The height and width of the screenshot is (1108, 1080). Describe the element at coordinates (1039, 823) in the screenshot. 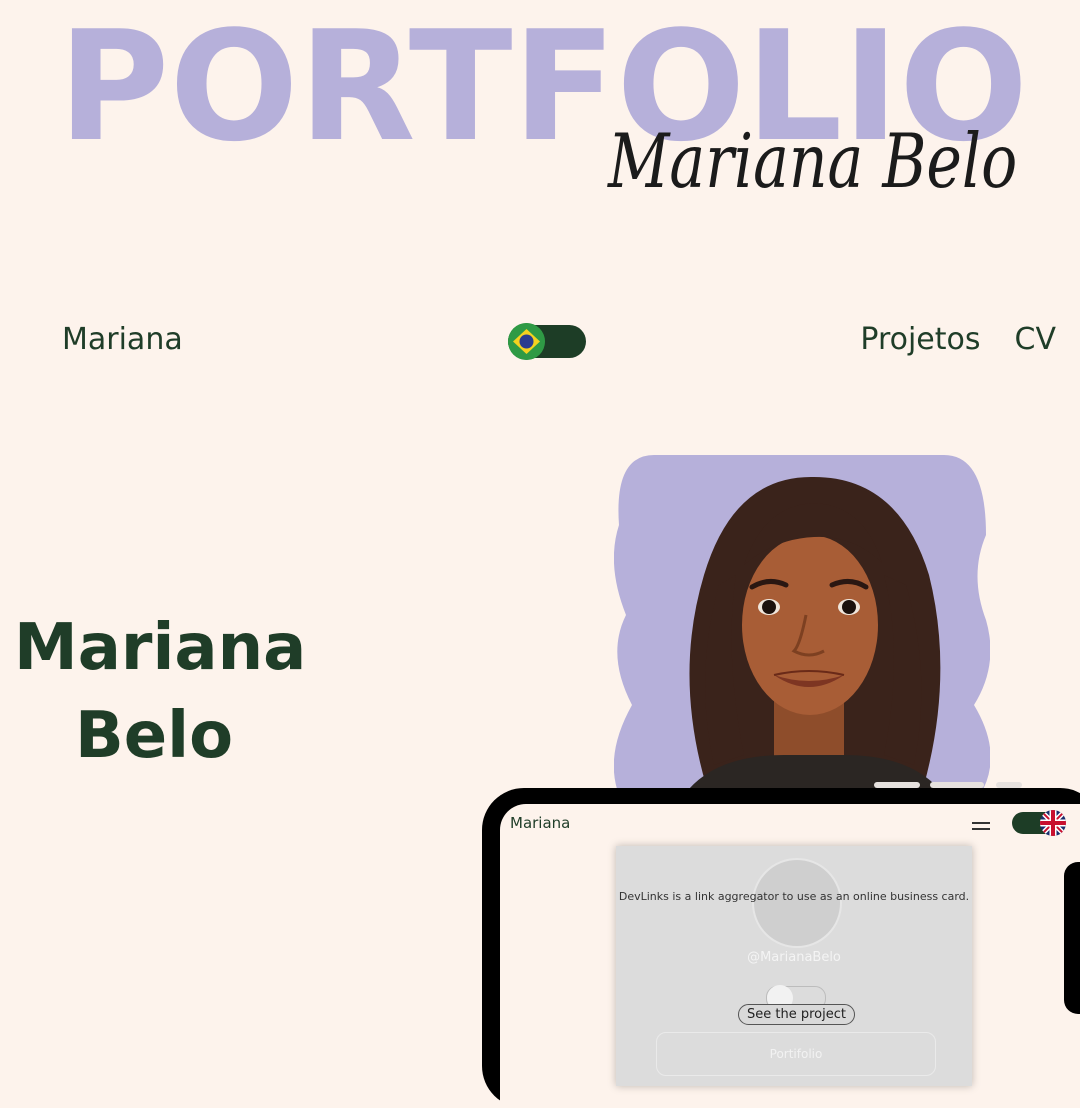

I see `mobile-language-toggle` at that location.